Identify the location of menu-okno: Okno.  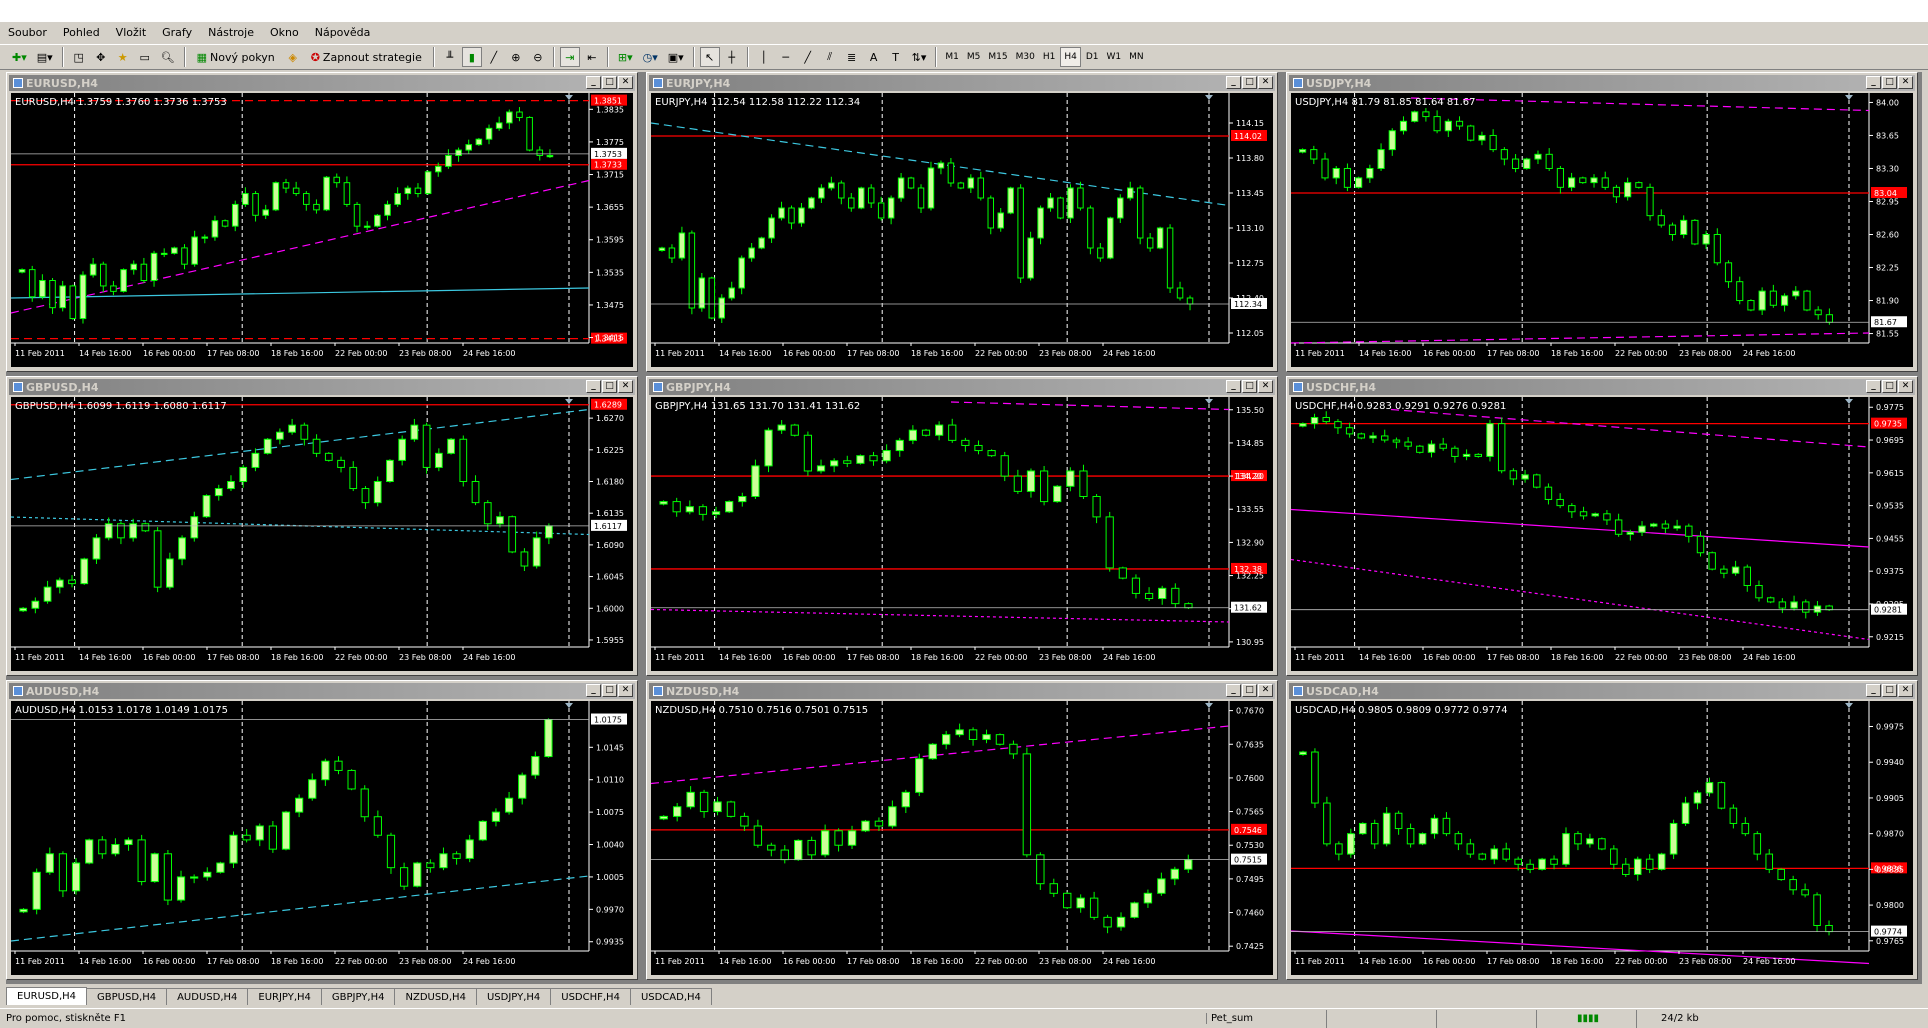
(284, 32).